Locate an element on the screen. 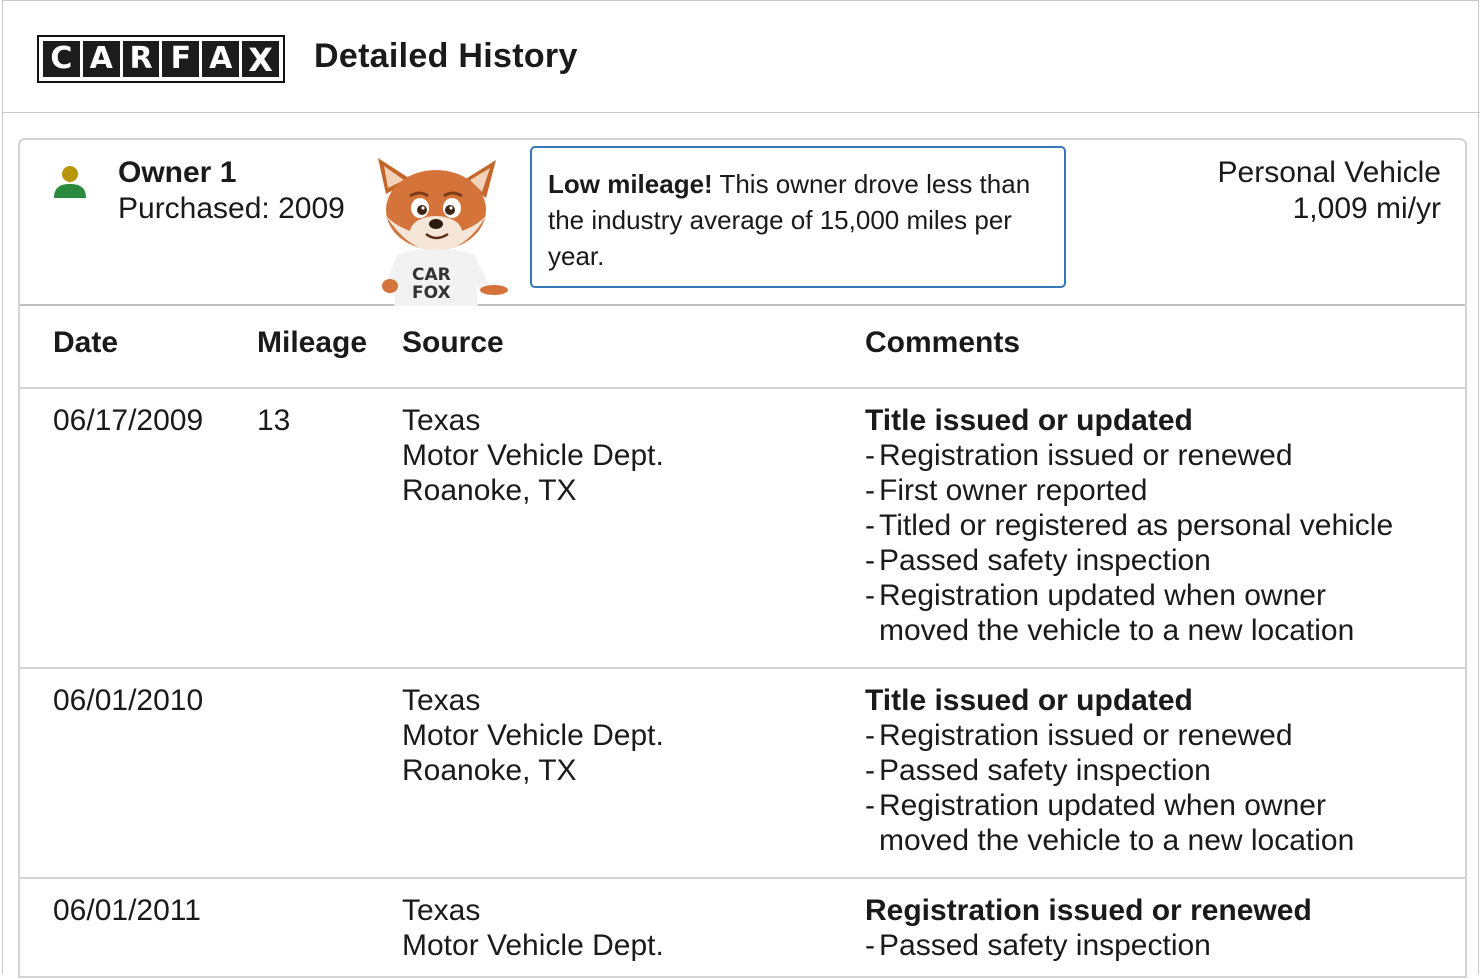 This screenshot has height=979, width=1481. column-header-comments: Comments is located at coordinates (943, 342).